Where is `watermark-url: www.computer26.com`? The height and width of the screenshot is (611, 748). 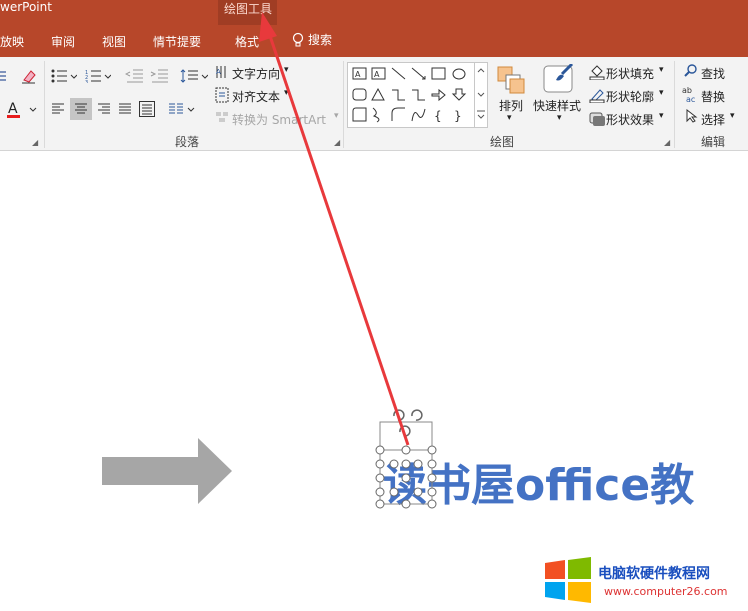 watermark-url: www.computer26.com is located at coordinates (666, 591).